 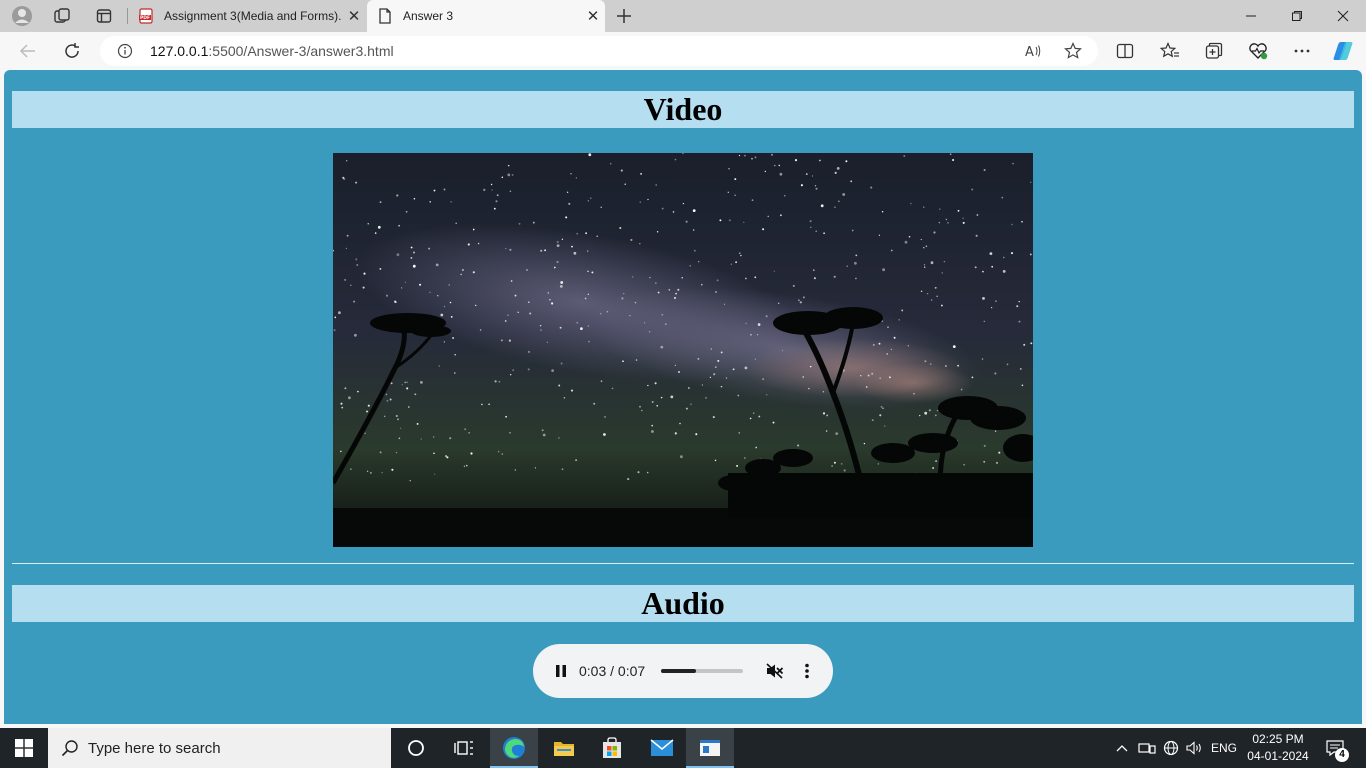 I want to click on audio-seek-bar, so click(x=702, y=671).